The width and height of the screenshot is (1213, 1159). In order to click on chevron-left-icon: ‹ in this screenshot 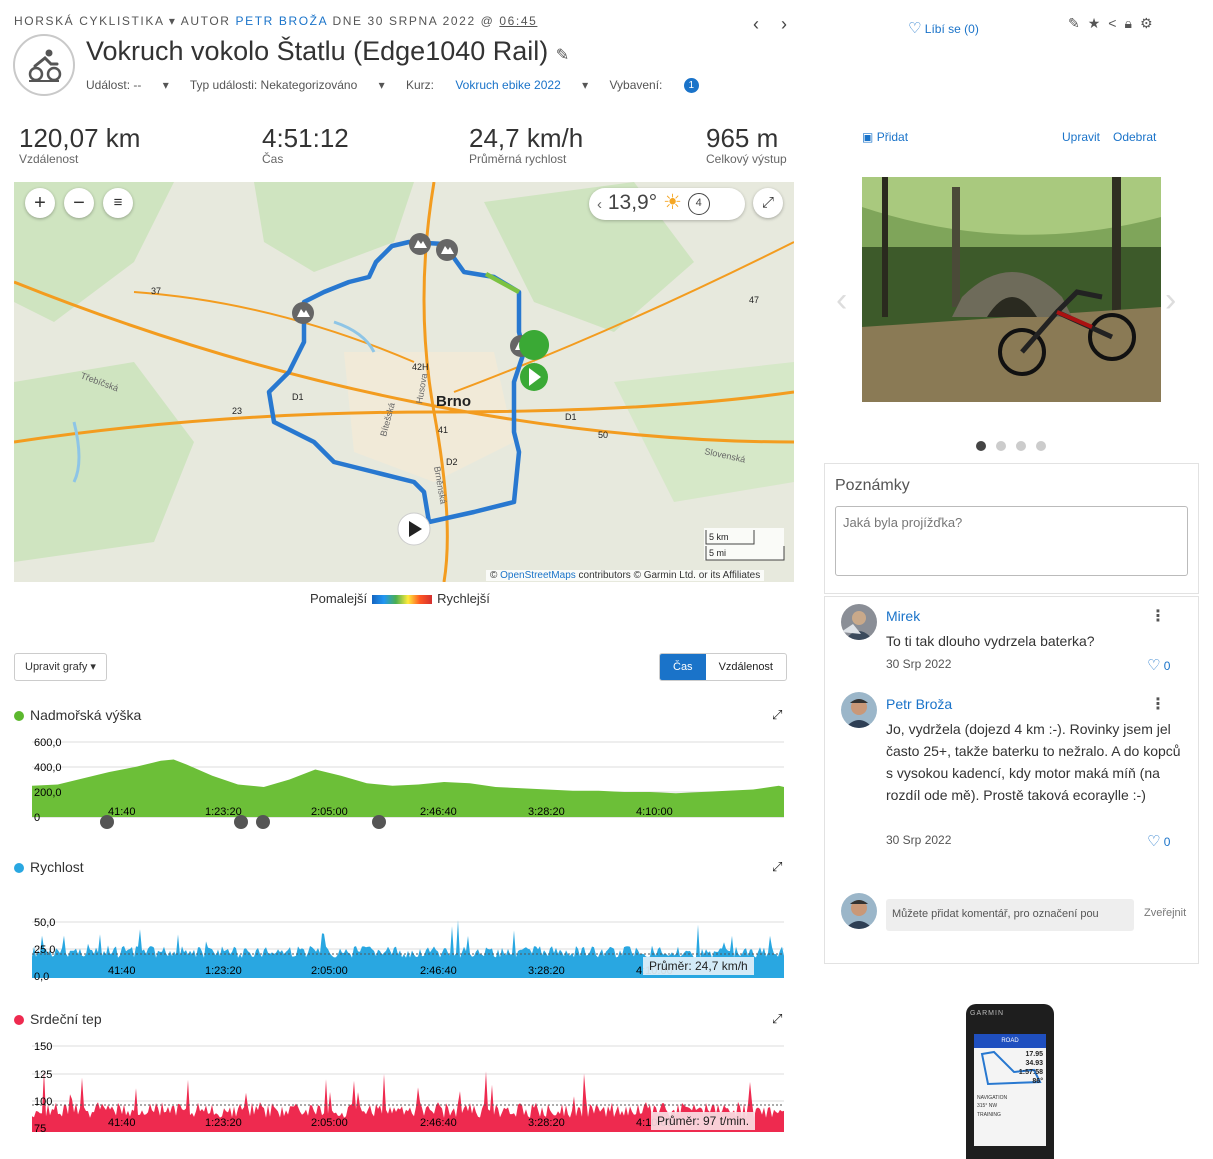, I will do `click(599, 204)`.